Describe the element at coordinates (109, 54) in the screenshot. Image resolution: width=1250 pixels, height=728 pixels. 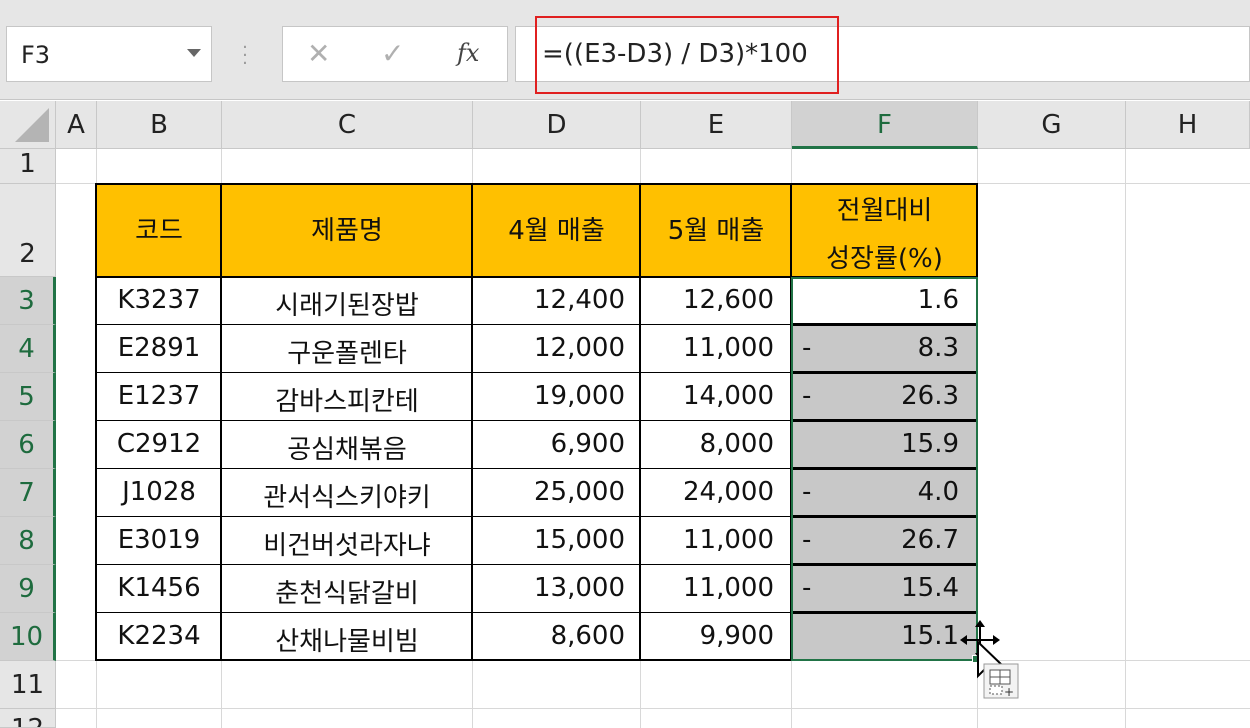
I see `name-box: F3` at that location.